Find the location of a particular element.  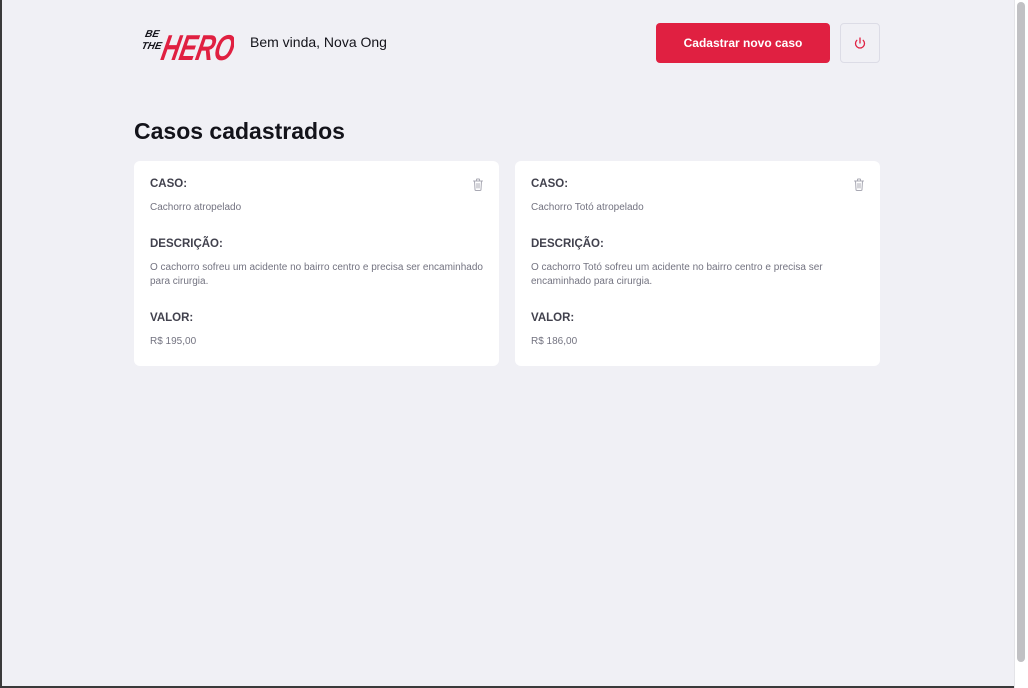

scrollbar-track is located at coordinates (1021, 344).